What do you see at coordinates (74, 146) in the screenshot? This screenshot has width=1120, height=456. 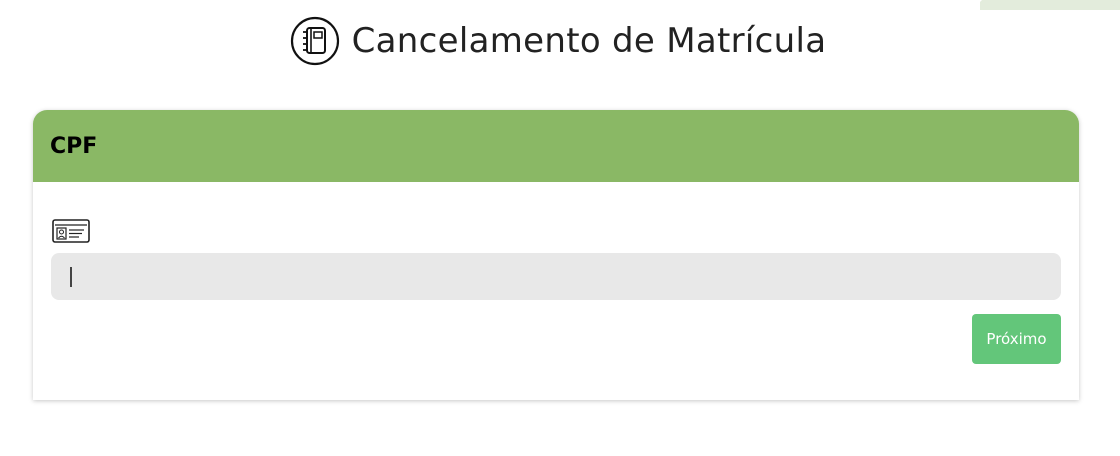 I see `card-title: CPF` at bounding box center [74, 146].